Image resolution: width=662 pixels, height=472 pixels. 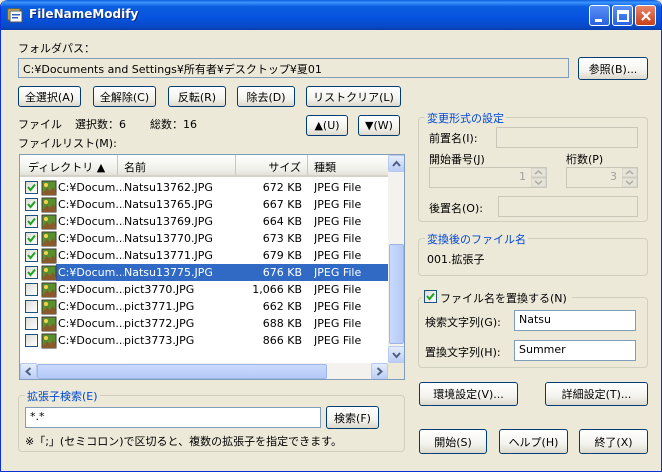 I want to click on spinner-arrows-icon, so click(x=538, y=177).